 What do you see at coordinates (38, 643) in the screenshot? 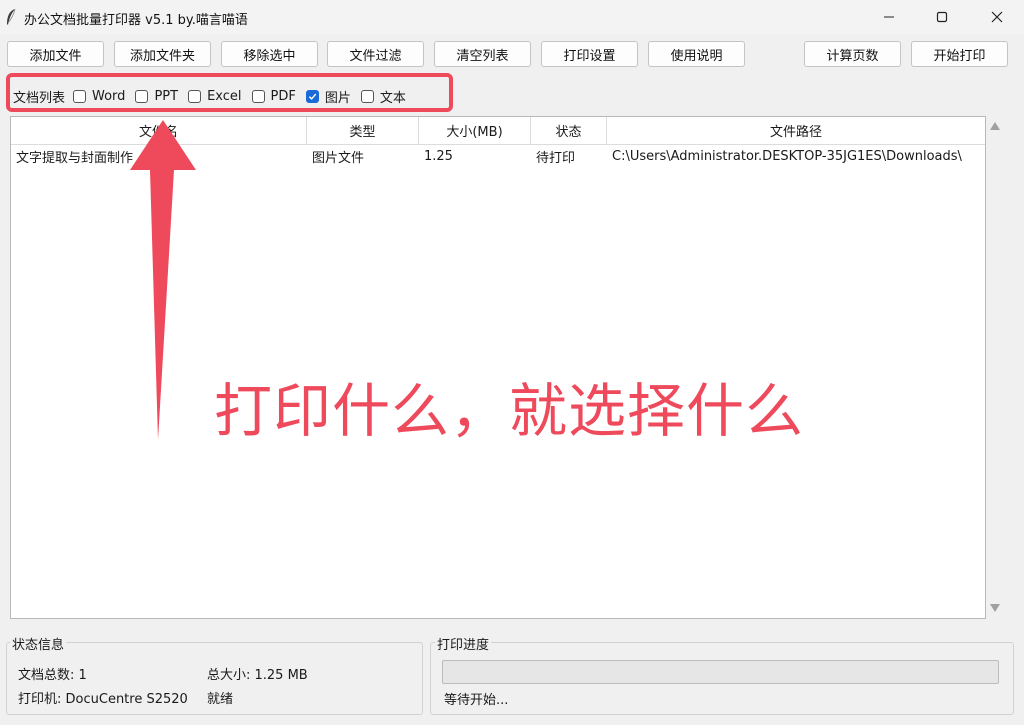
I see `status-panel-title: 状态信息` at bounding box center [38, 643].